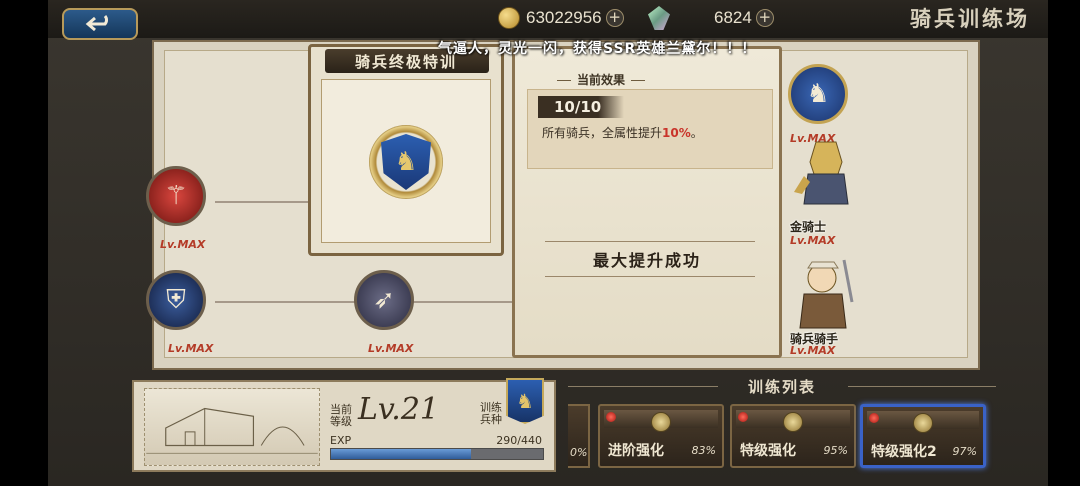 The width and height of the screenshot is (1080, 486). Describe the element at coordinates (341, 415) in the screenshot. I see `current-level-label: 当前 等级` at that location.